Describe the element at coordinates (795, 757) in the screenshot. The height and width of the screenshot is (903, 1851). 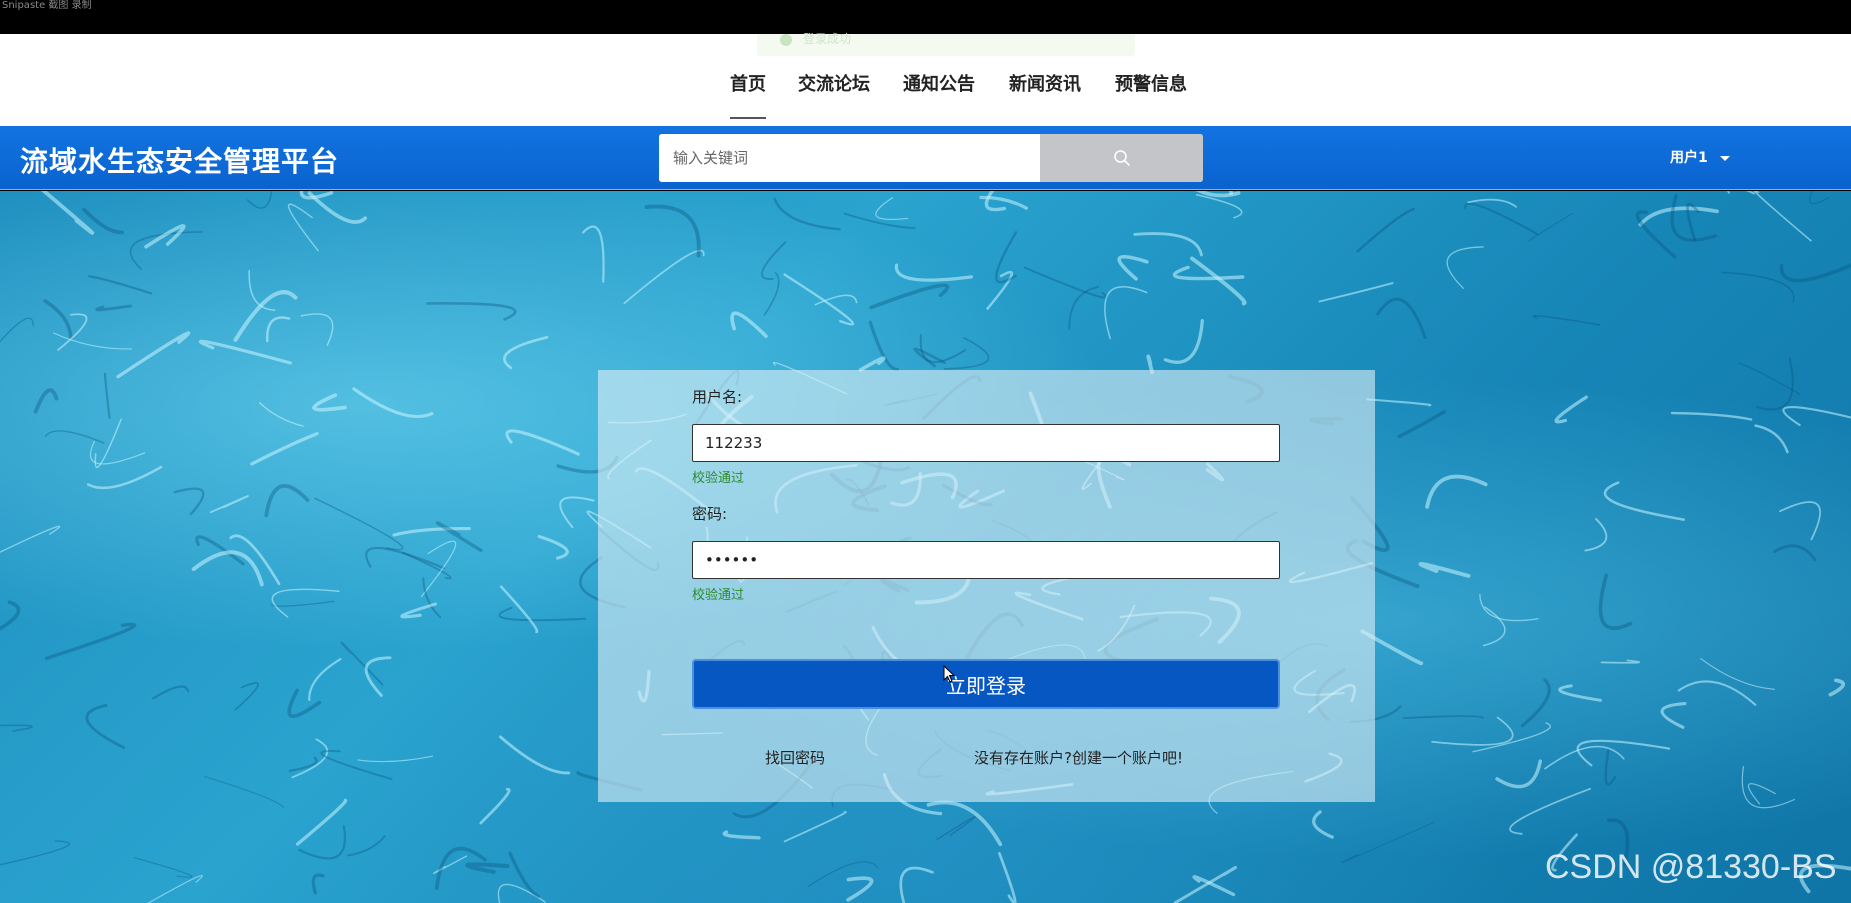
I see `forgot-password-link: 找回密码` at that location.